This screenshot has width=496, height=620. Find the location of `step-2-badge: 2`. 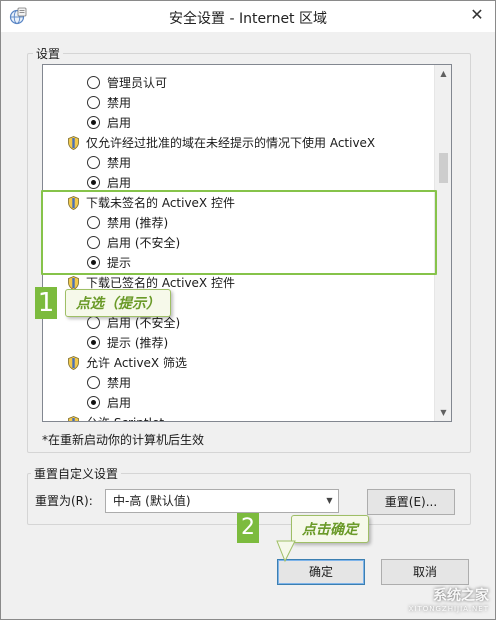

step-2-badge: 2 is located at coordinates (248, 528).